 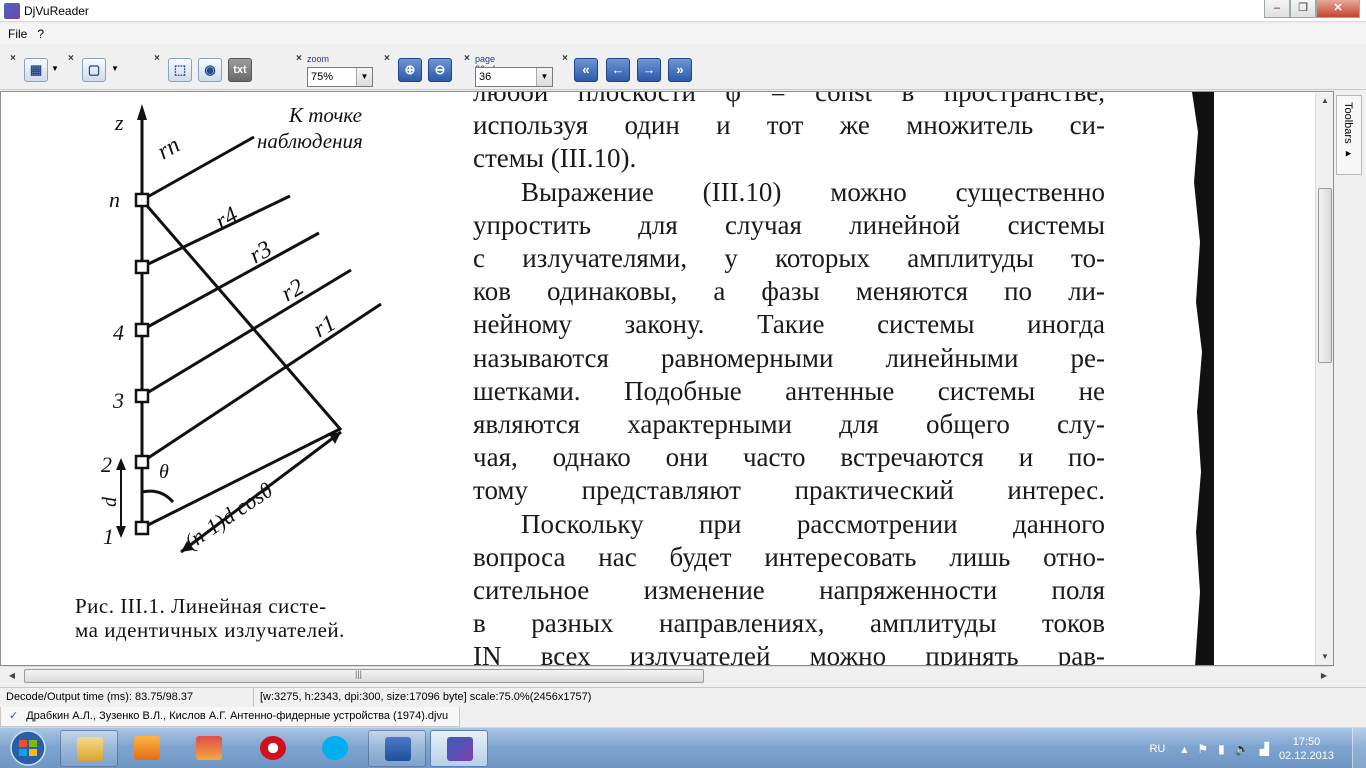 What do you see at coordinates (514, 77) in the screenshot?
I see `page-select: 36 ▼` at bounding box center [514, 77].